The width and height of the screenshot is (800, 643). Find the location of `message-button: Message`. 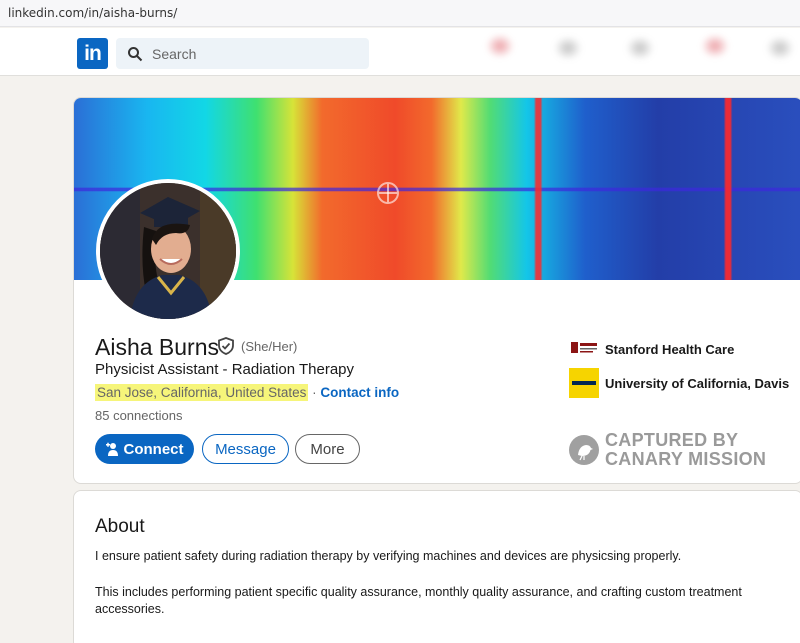

message-button: Message is located at coordinates (245, 449).